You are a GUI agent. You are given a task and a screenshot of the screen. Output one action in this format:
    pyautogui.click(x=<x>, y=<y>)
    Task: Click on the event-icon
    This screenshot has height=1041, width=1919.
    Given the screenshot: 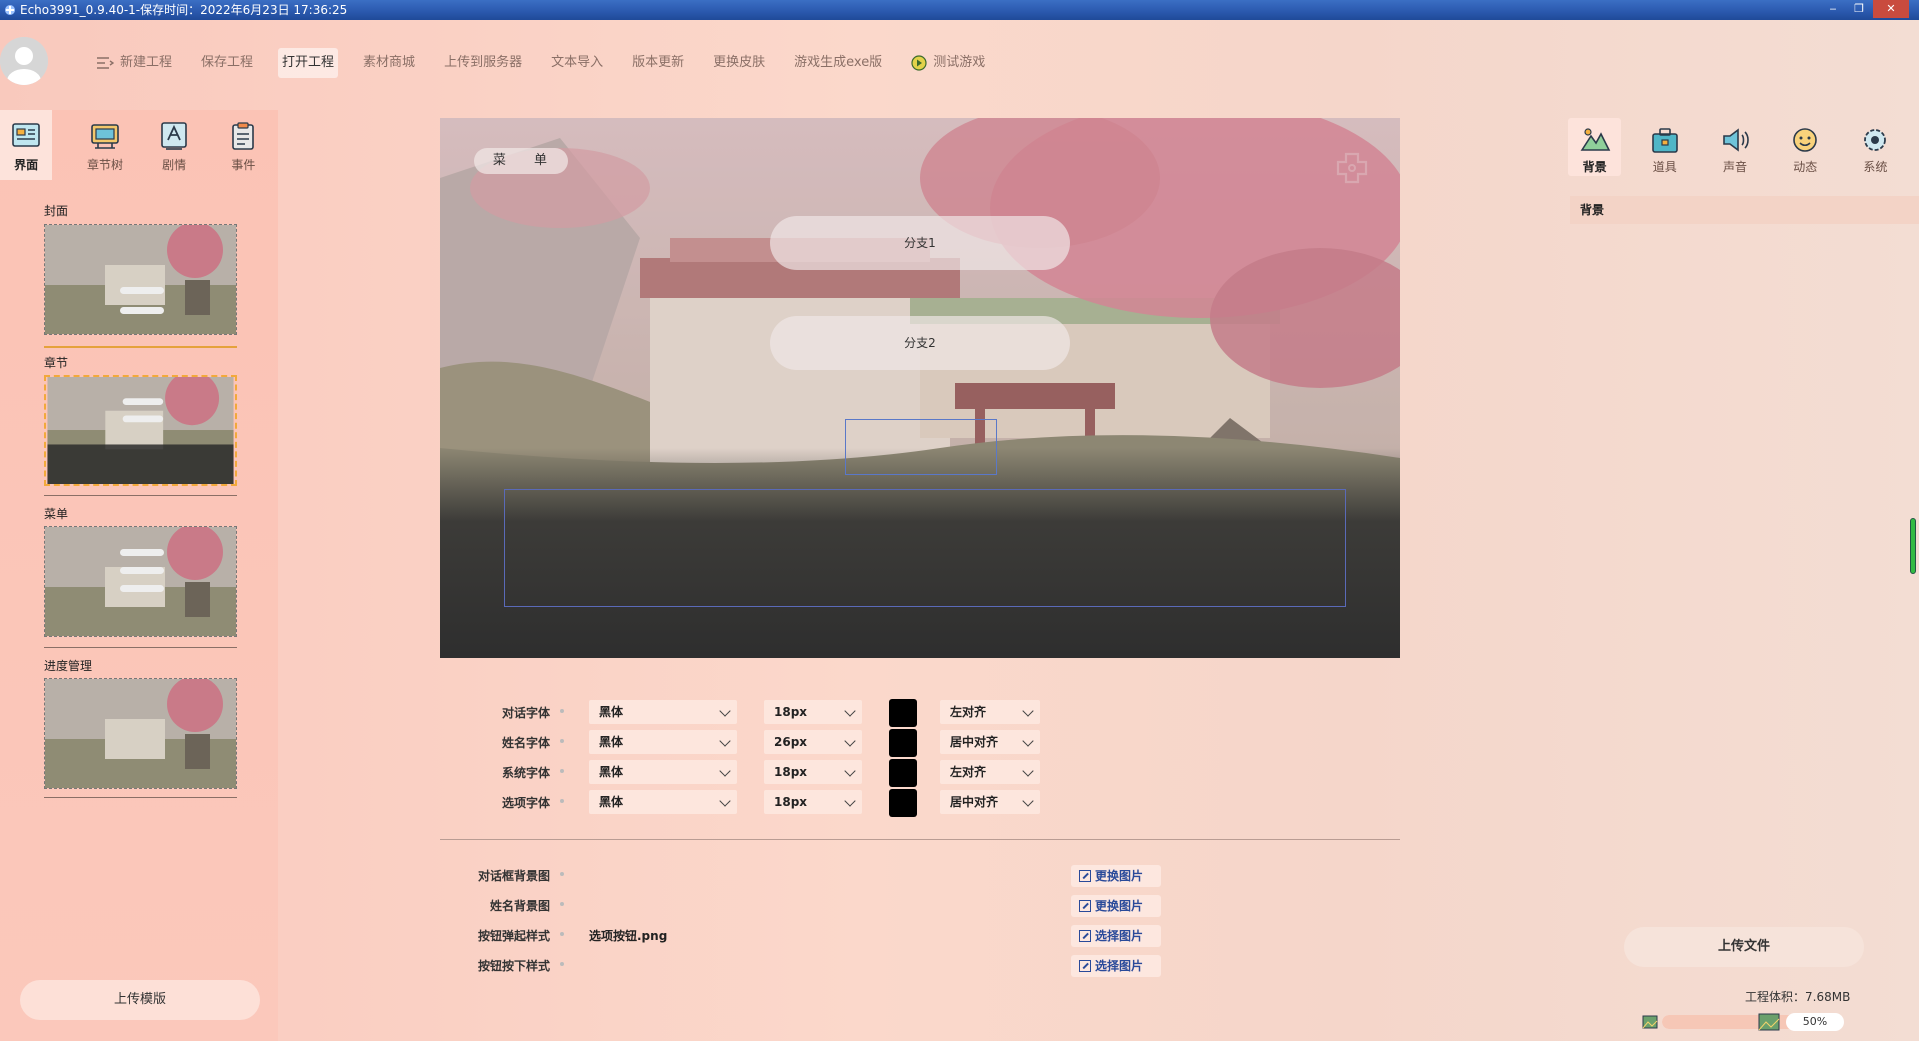 What is the action you would take?
    pyautogui.click(x=243, y=136)
    